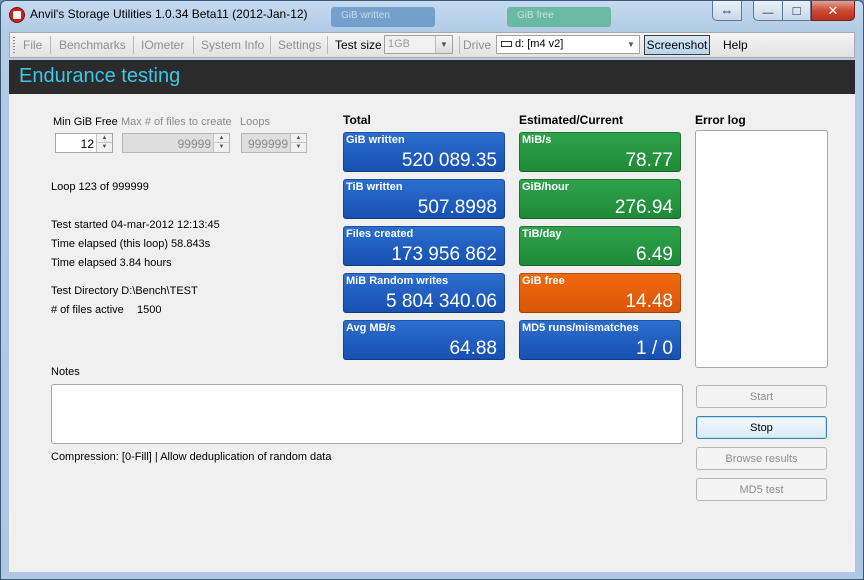 The width and height of the screenshot is (864, 580). Describe the element at coordinates (542, 234) in the screenshot. I see `stat-label: TiB/day` at that location.